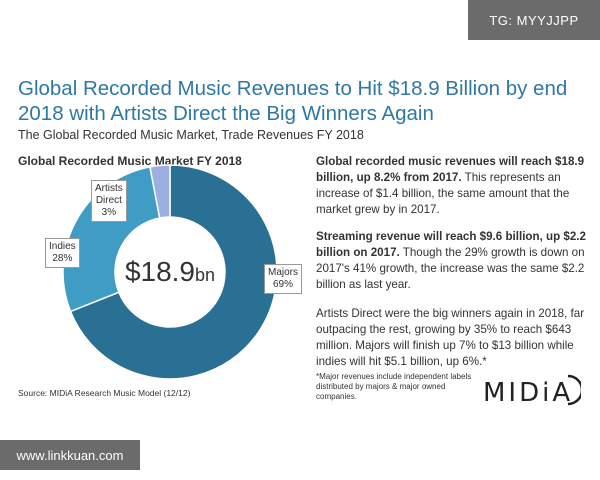 Image resolution: width=600 pixels, height=480 pixels. Describe the element at coordinates (70, 455) in the screenshot. I see `watermark-bottom: www.linkkuan.com` at that location.